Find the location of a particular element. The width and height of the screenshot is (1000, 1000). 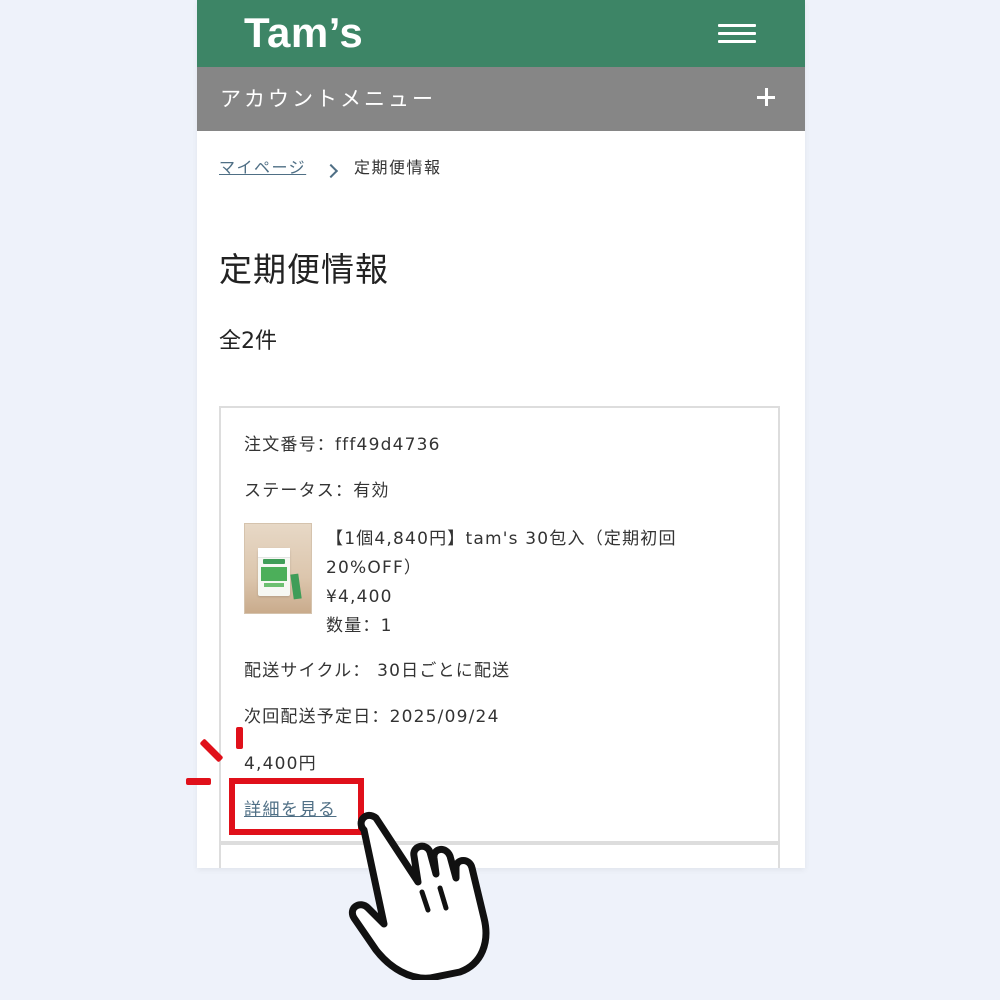

total-price: 4,400円 is located at coordinates (280, 764).